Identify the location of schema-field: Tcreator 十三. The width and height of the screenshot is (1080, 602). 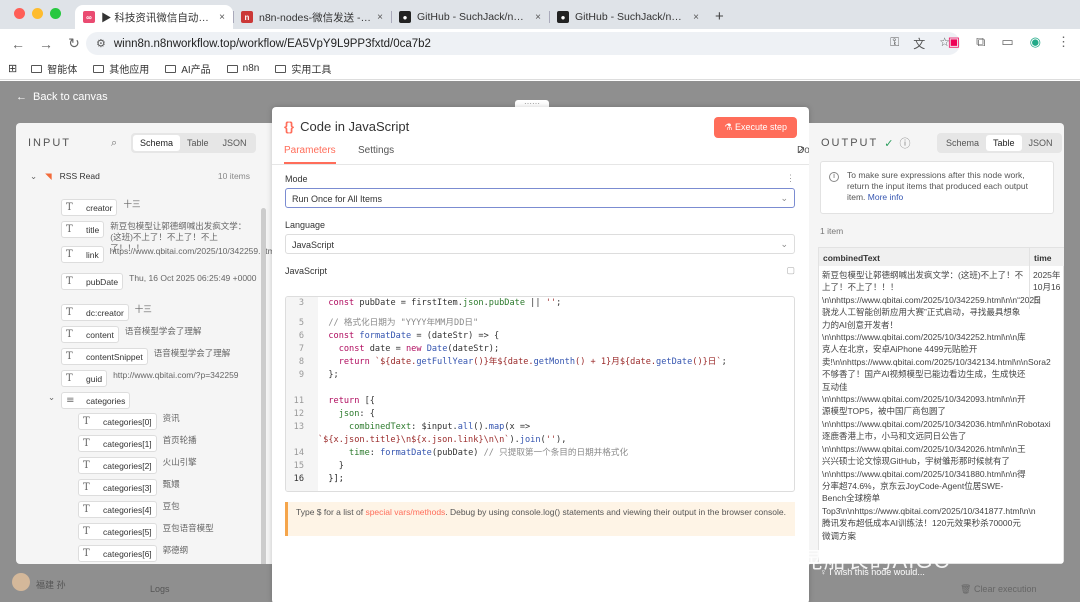
(161, 207).